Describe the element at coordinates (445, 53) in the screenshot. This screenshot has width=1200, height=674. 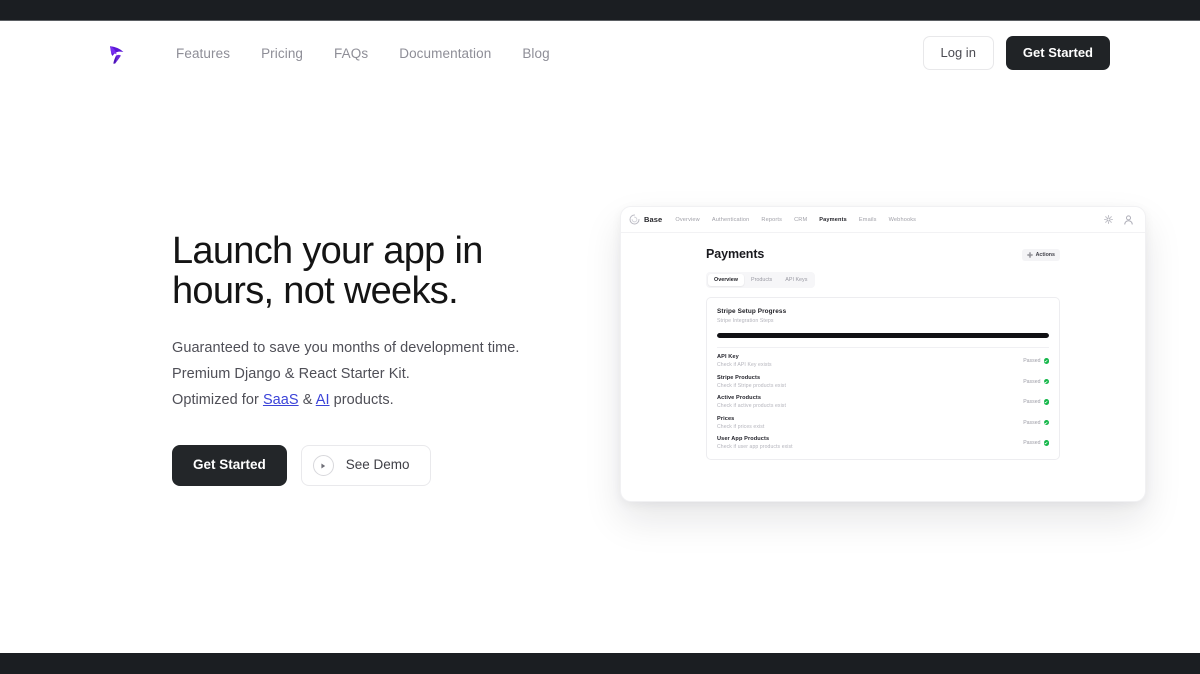
I see `nav-link-documentation: Documentation` at that location.